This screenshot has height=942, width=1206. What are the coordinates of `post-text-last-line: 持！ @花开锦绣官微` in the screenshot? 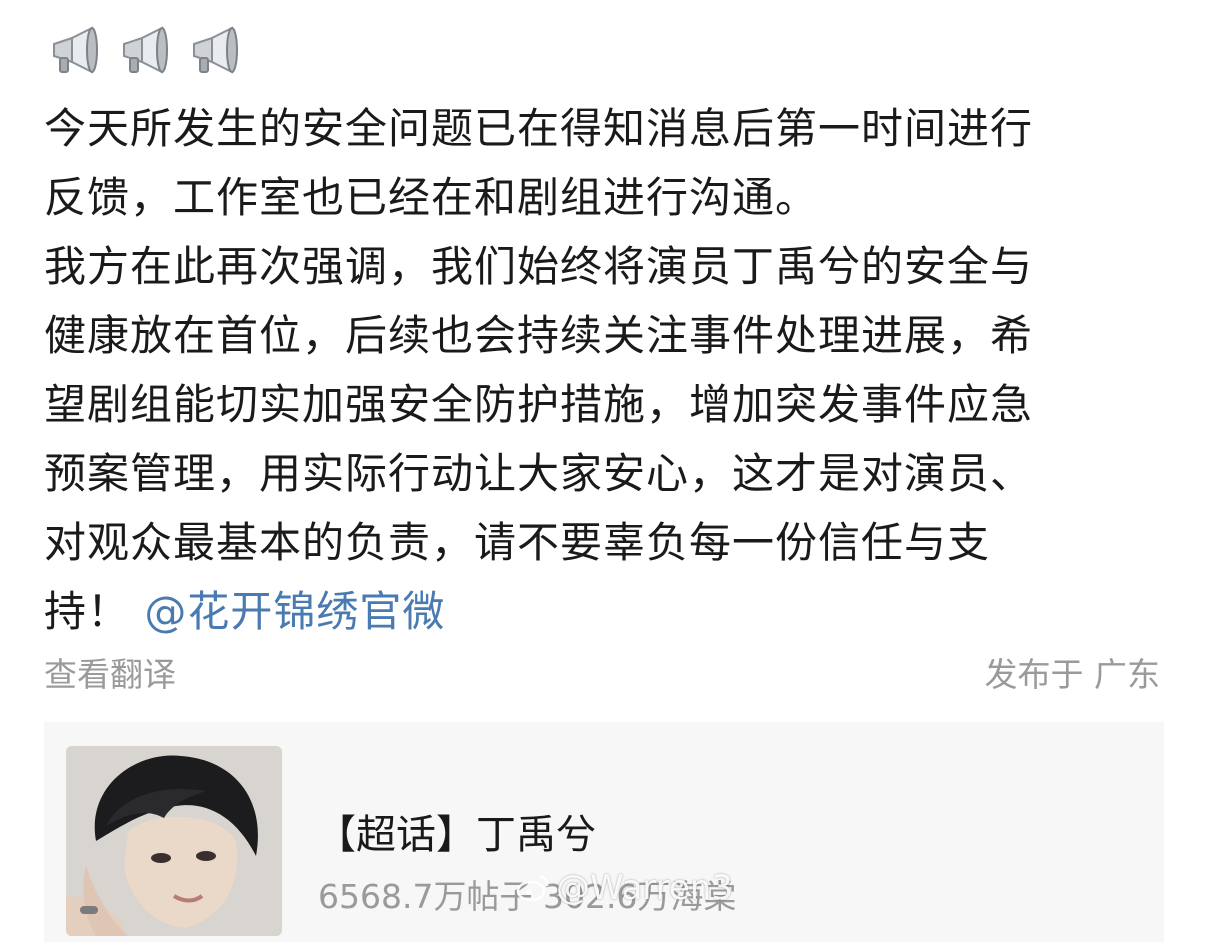 It's located at (599, 611).